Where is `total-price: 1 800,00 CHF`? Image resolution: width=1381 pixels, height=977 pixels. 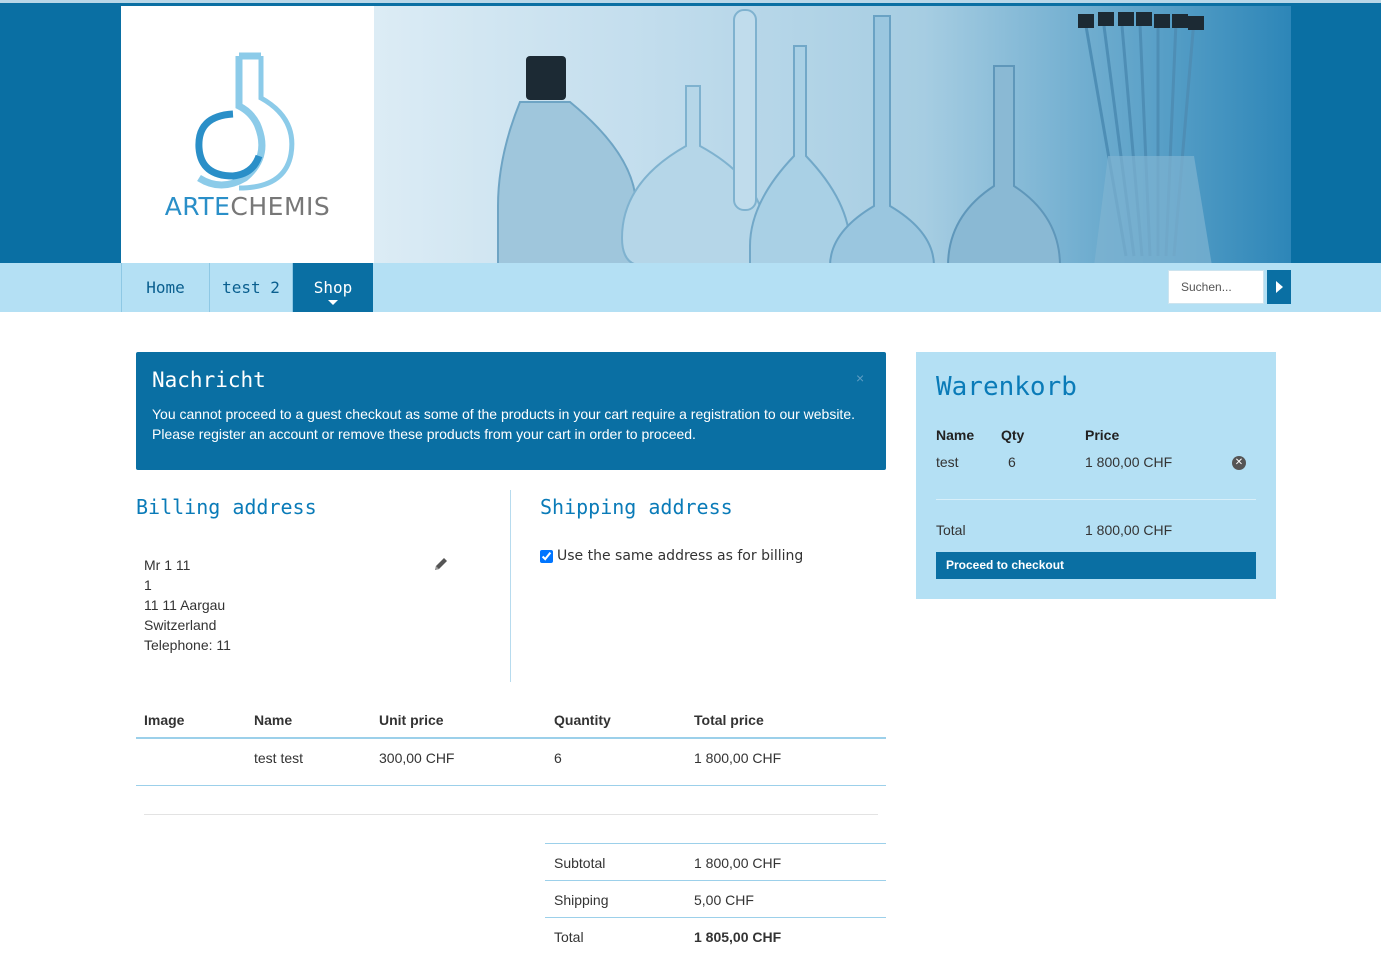
total-price: 1 800,00 CHF is located at coordinates (738, 758).